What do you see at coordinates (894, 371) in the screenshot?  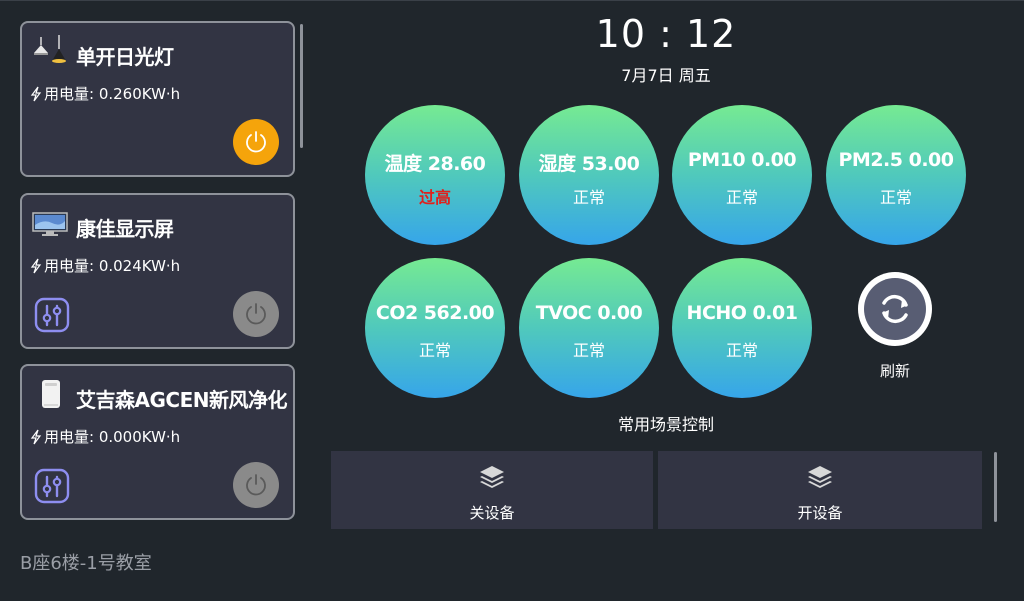 I see `refresh-label: 刷新` at bounding box center [894, 371].